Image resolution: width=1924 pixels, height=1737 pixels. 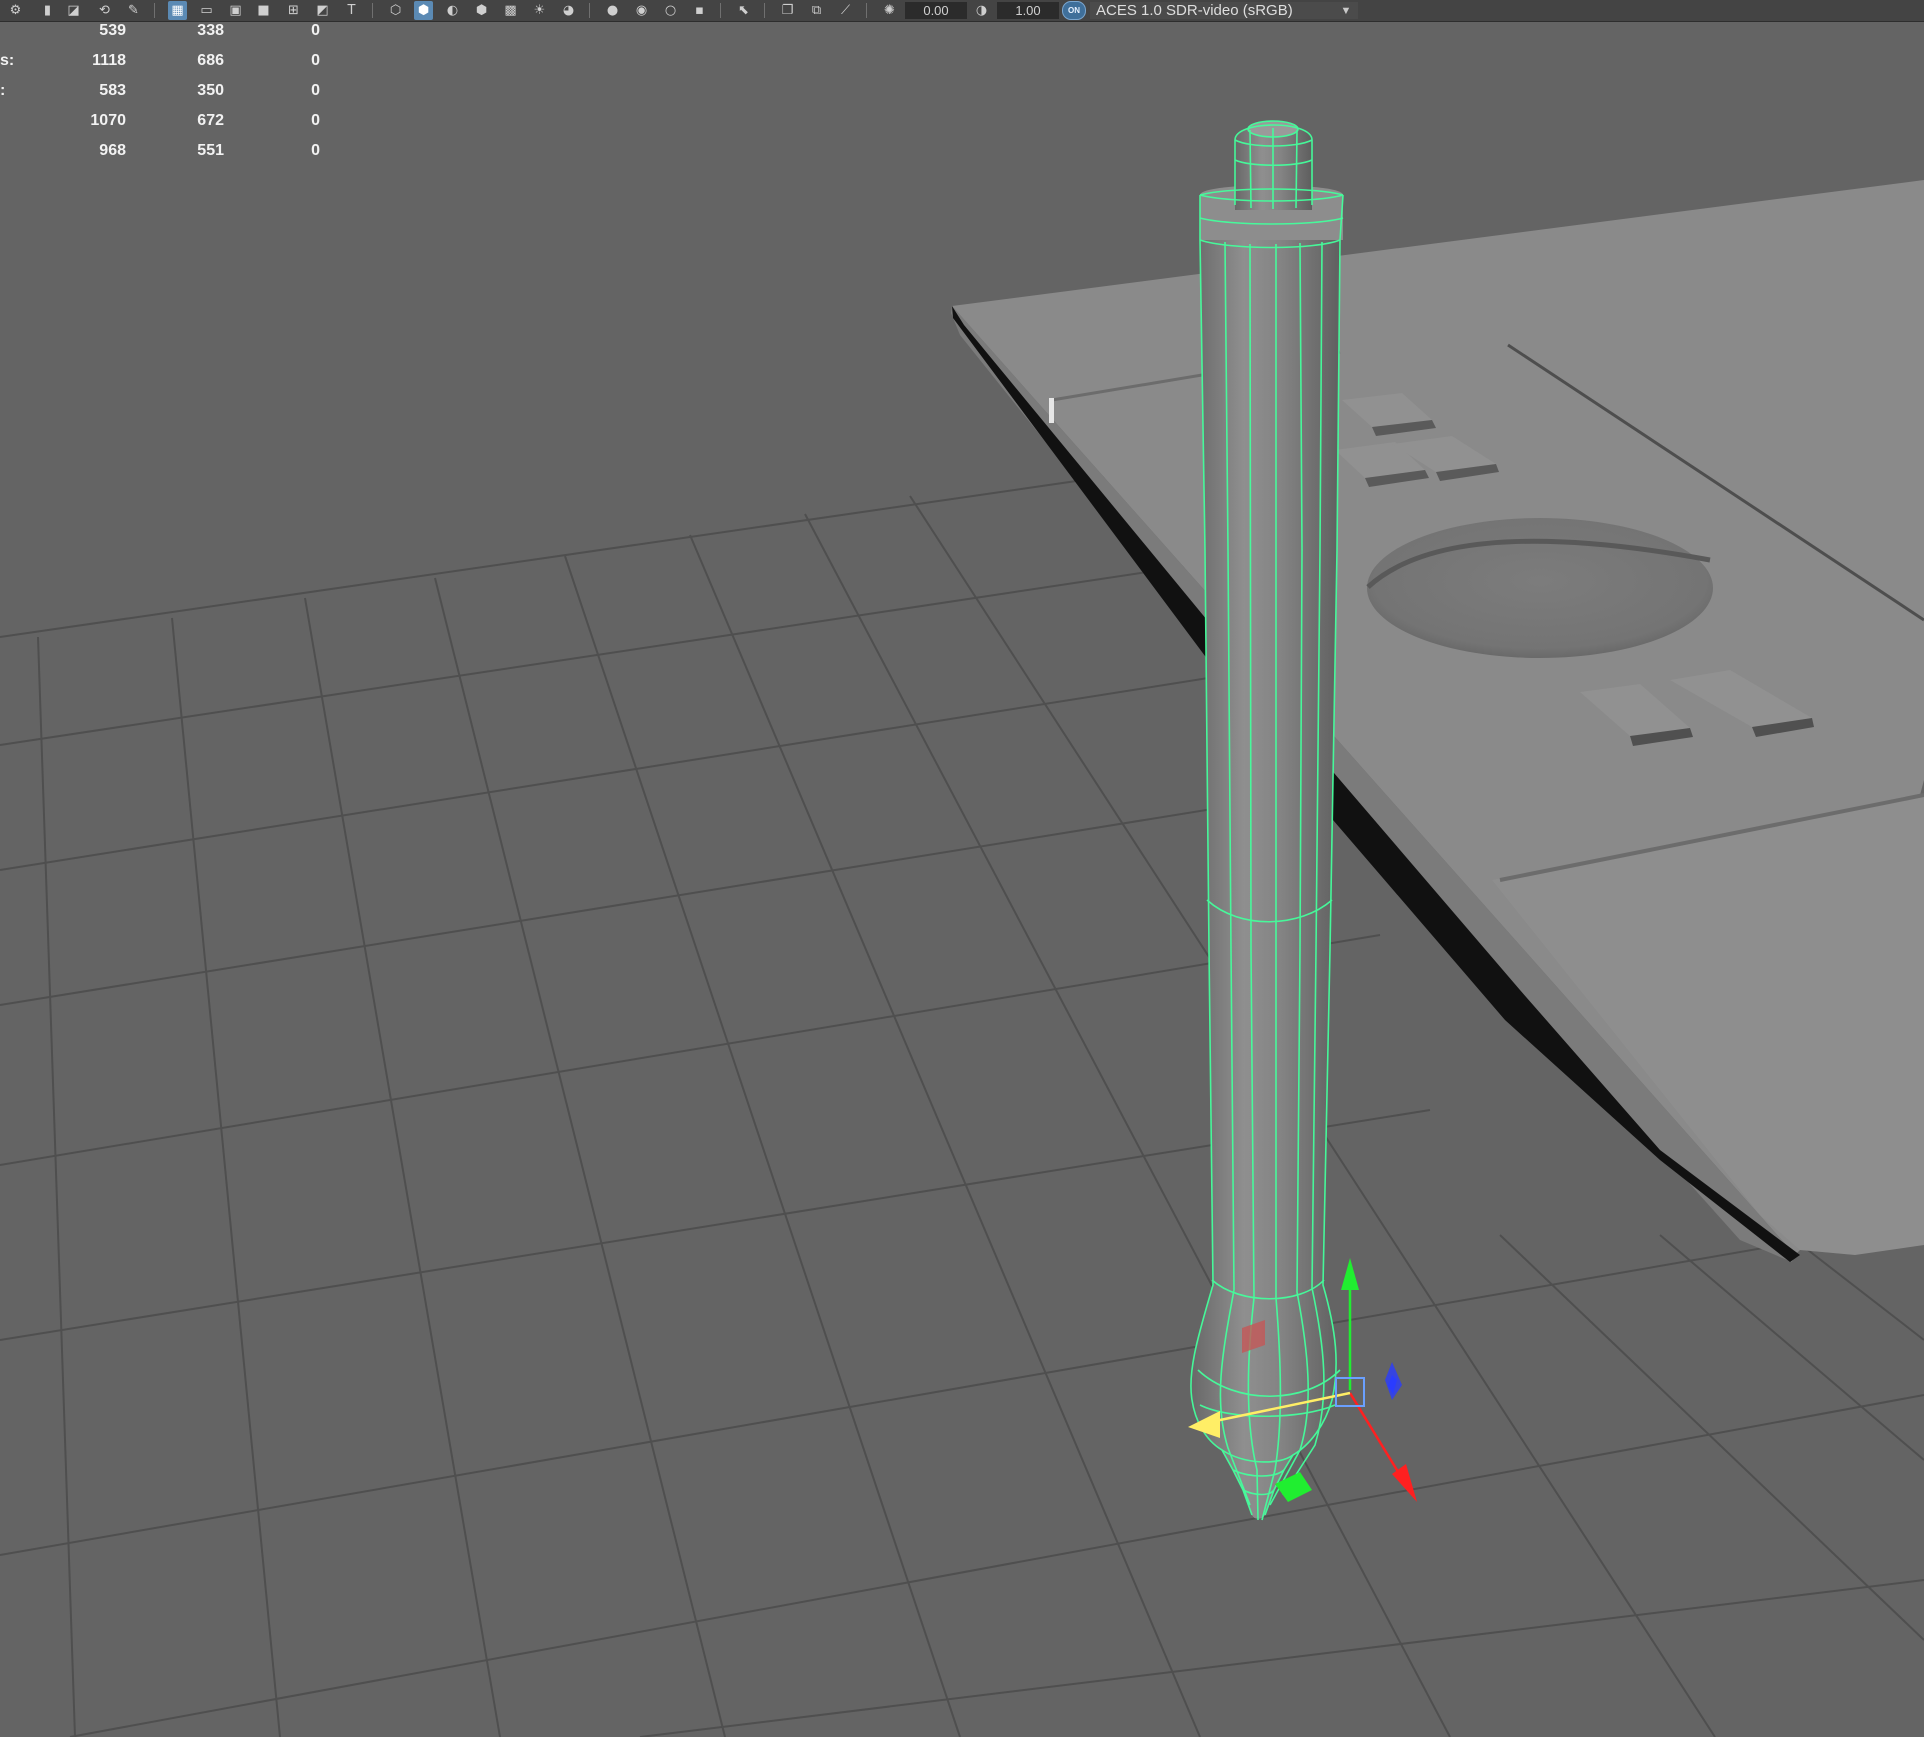 I want to click on wireframe-on-shaded-icon: ⬢, so click(x=481, y=10).